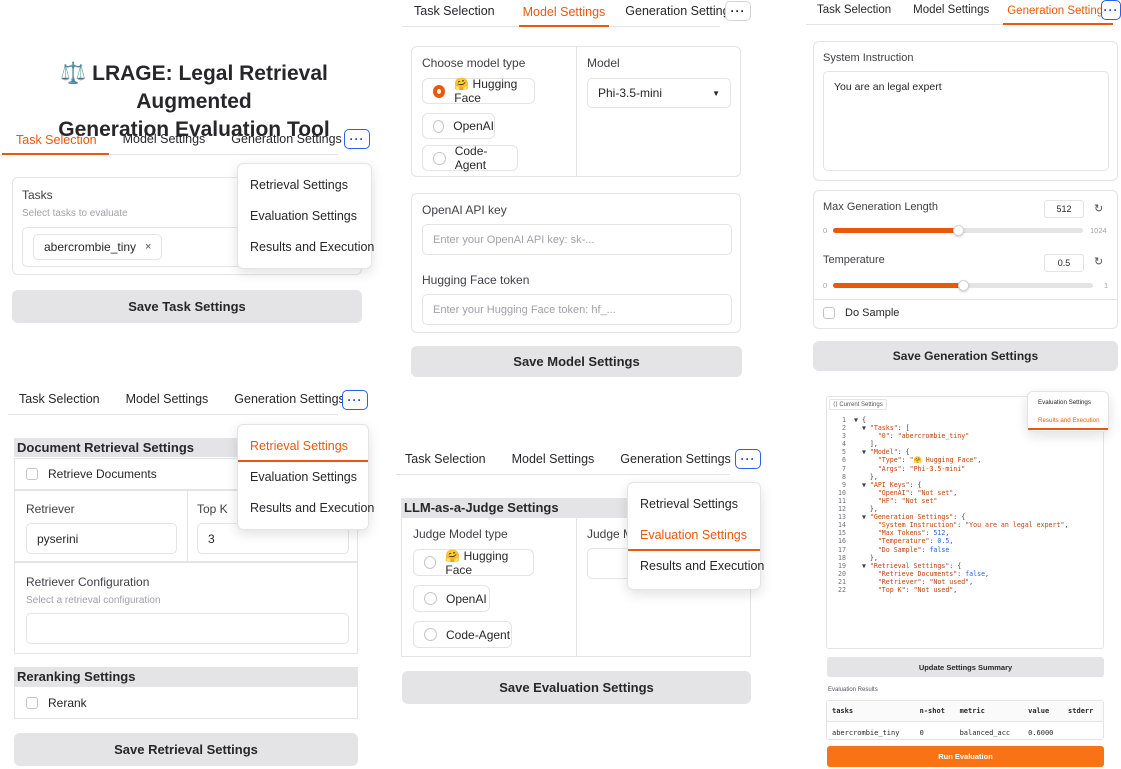 This screenshot has height=769, width=1121. I want to click on table-row: abercrombie_tiny 0 balanced_acc 0.6000, so click(965, 733).